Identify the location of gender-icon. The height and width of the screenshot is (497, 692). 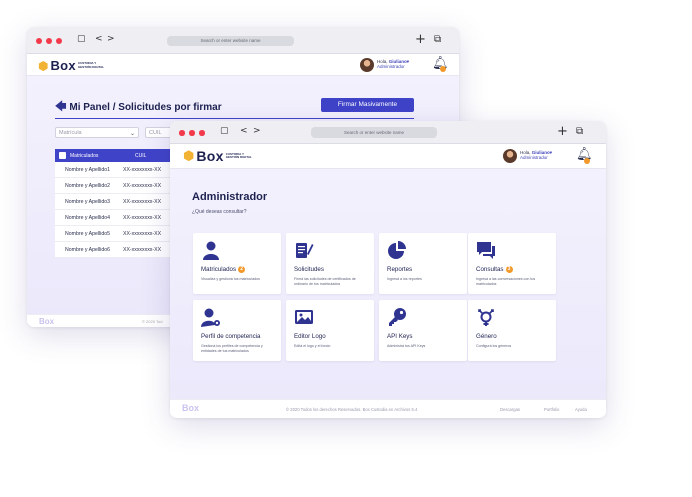
(486, 317).